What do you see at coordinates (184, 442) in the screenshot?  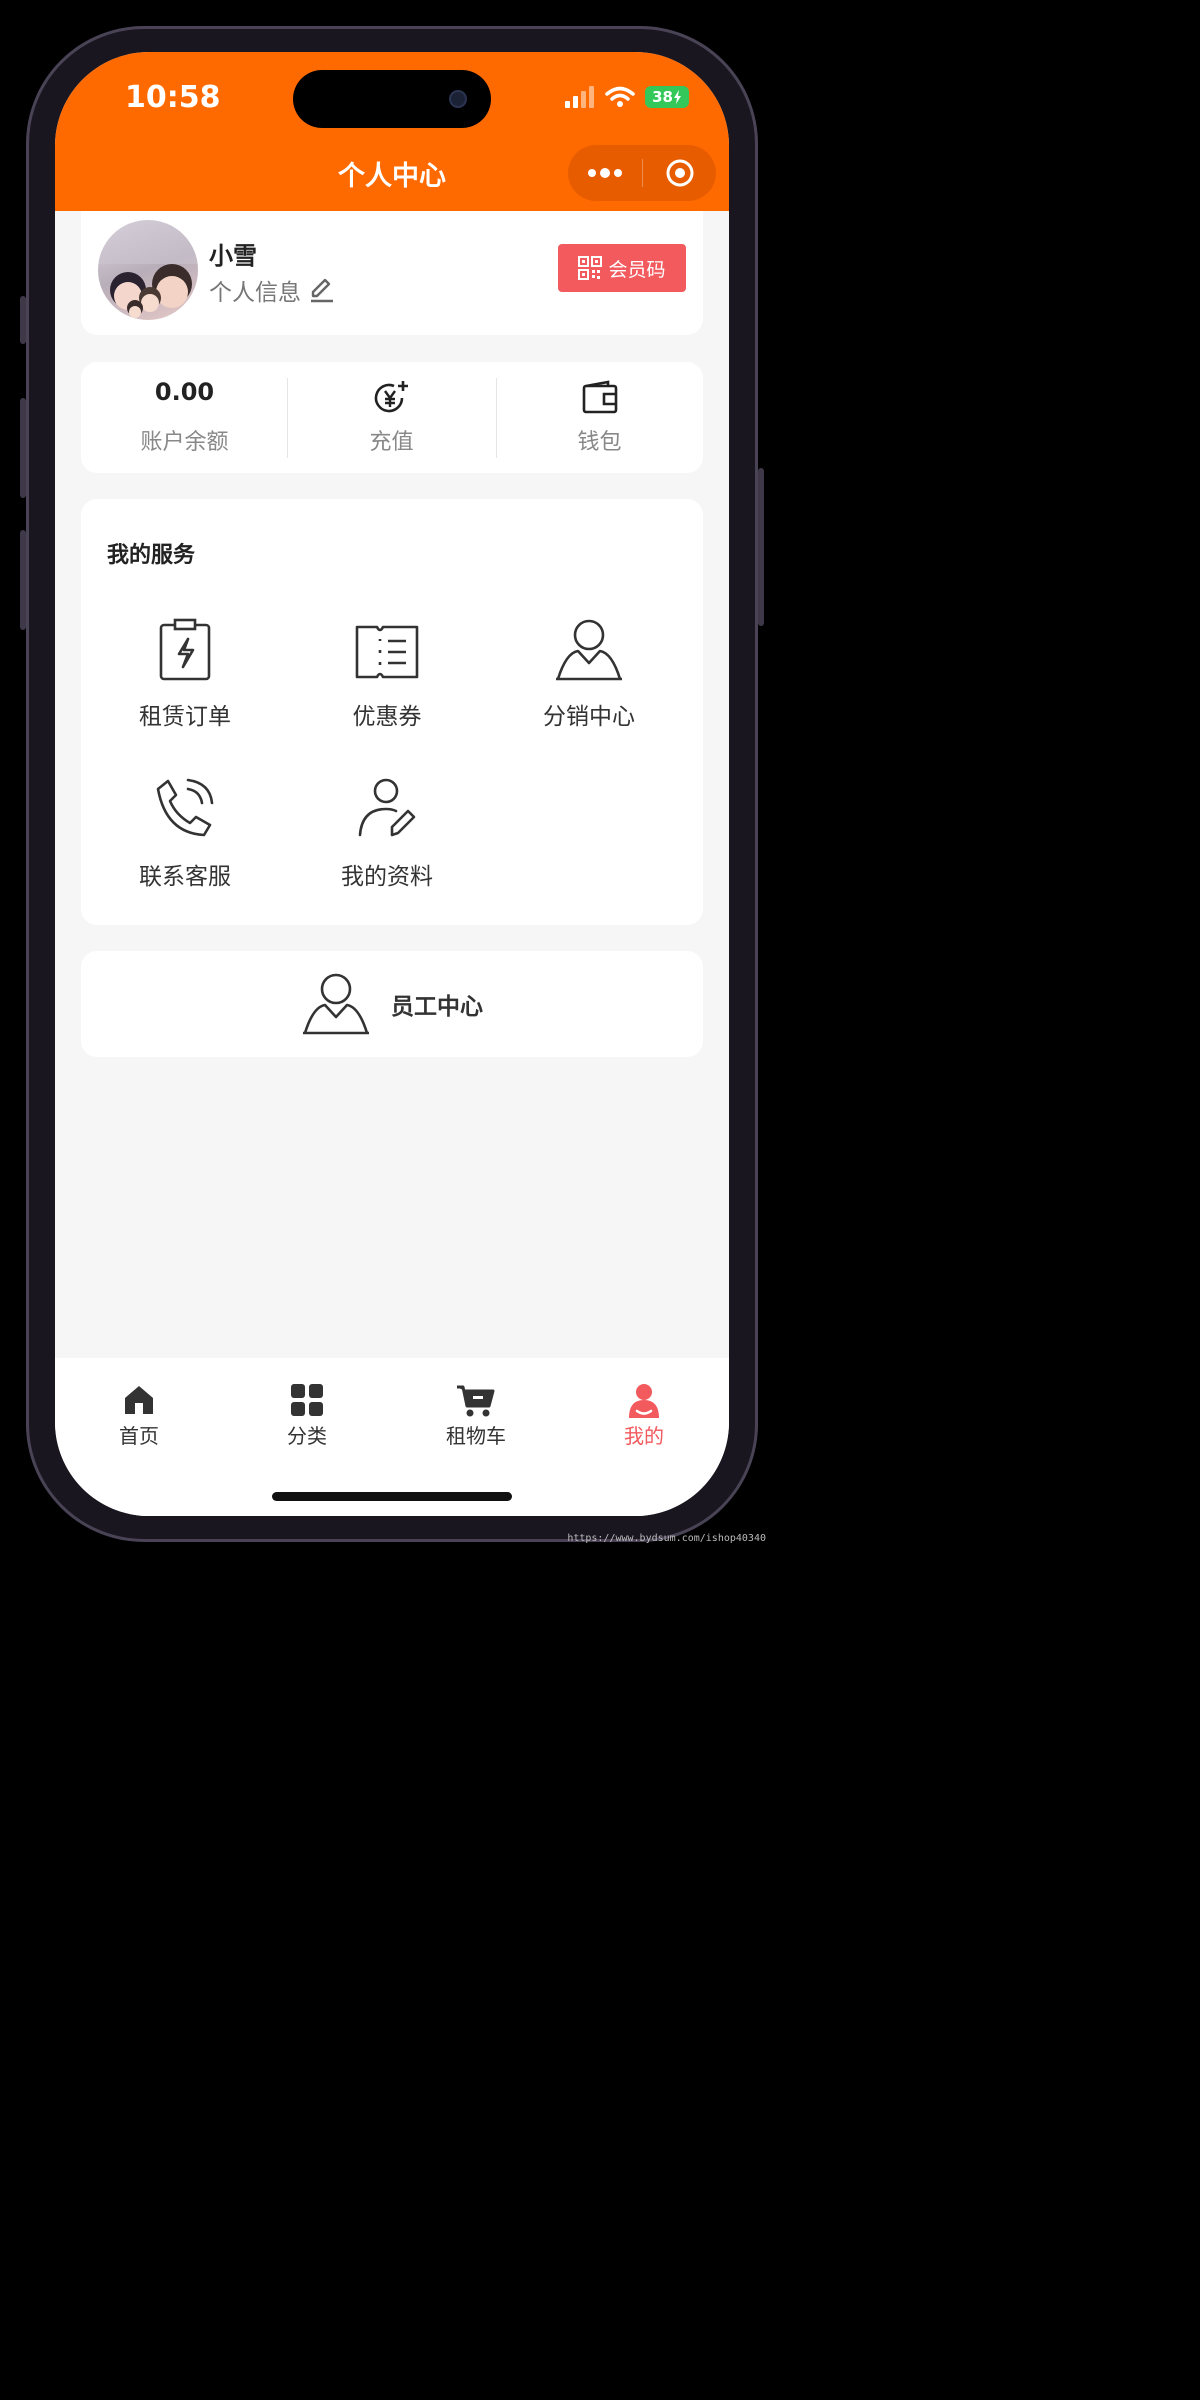 I see `balance-label: 账户余额` at bounding box center [184, 442].